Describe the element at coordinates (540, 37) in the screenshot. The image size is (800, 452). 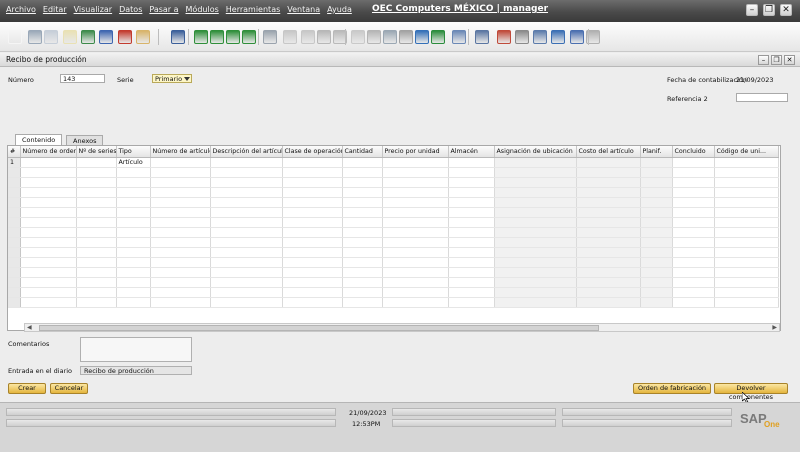
I see `user-icon` at that location.